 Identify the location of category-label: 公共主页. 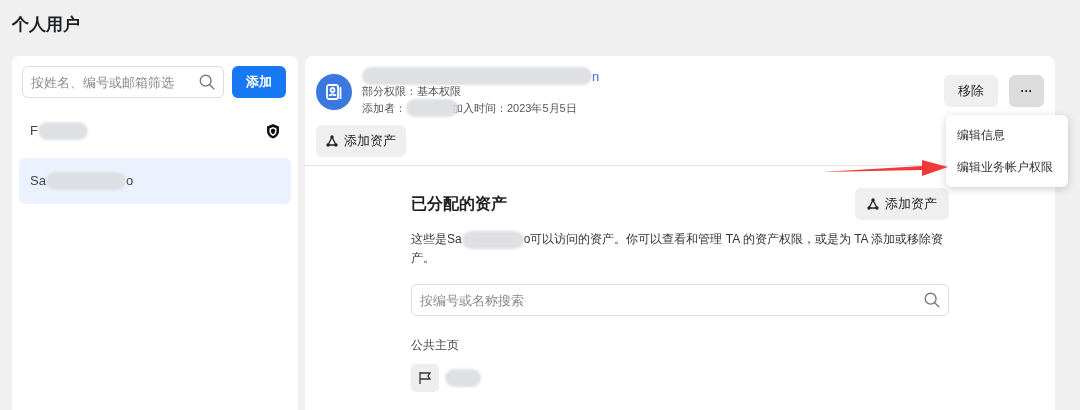
(435, 345).